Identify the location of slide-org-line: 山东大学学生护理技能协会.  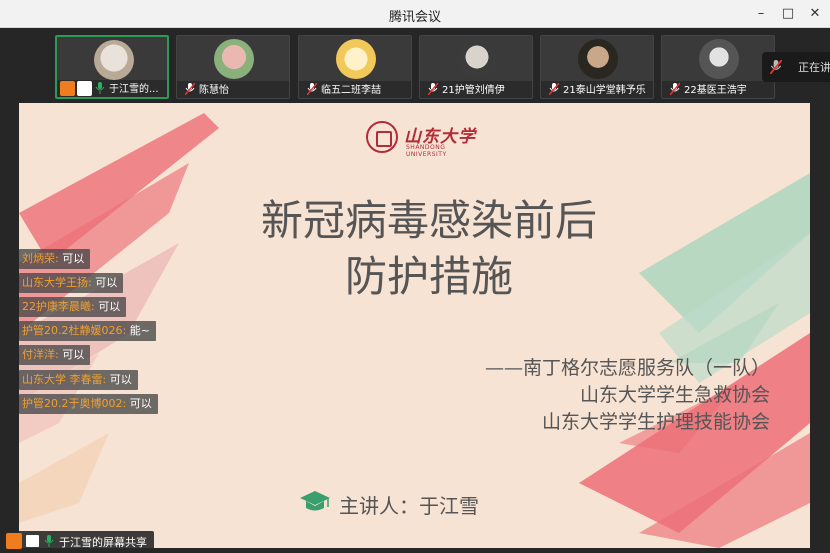
(655, 422).